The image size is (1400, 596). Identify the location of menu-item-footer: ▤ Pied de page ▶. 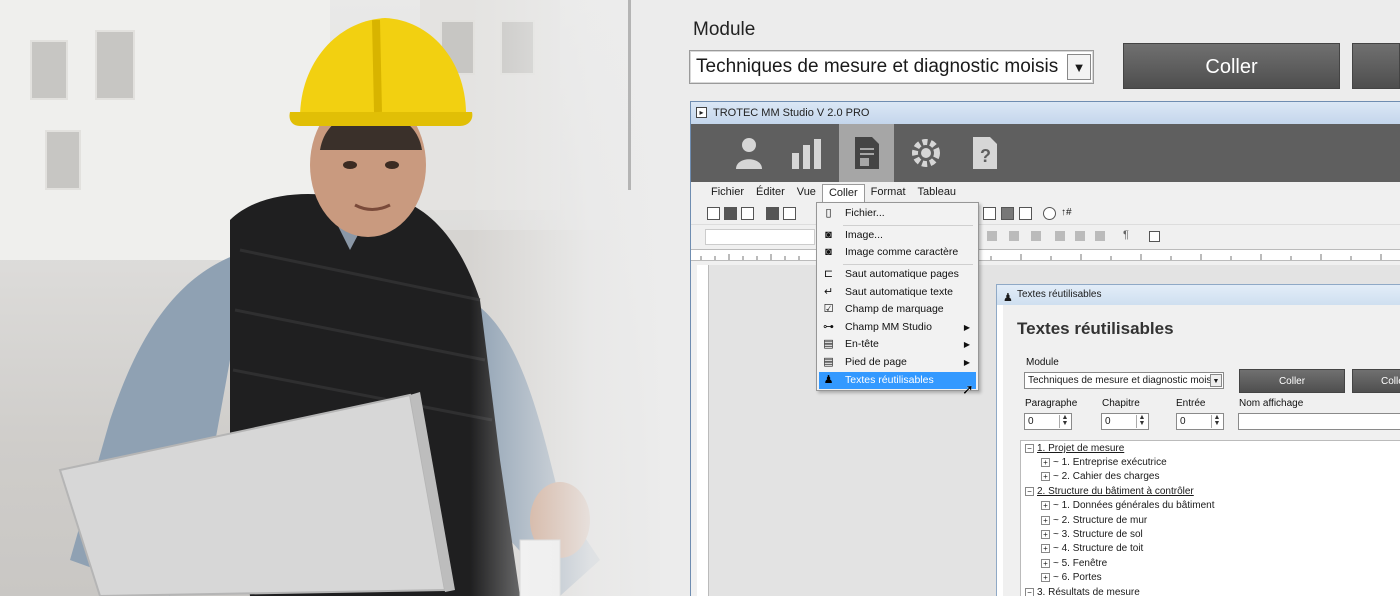
(897, 362).